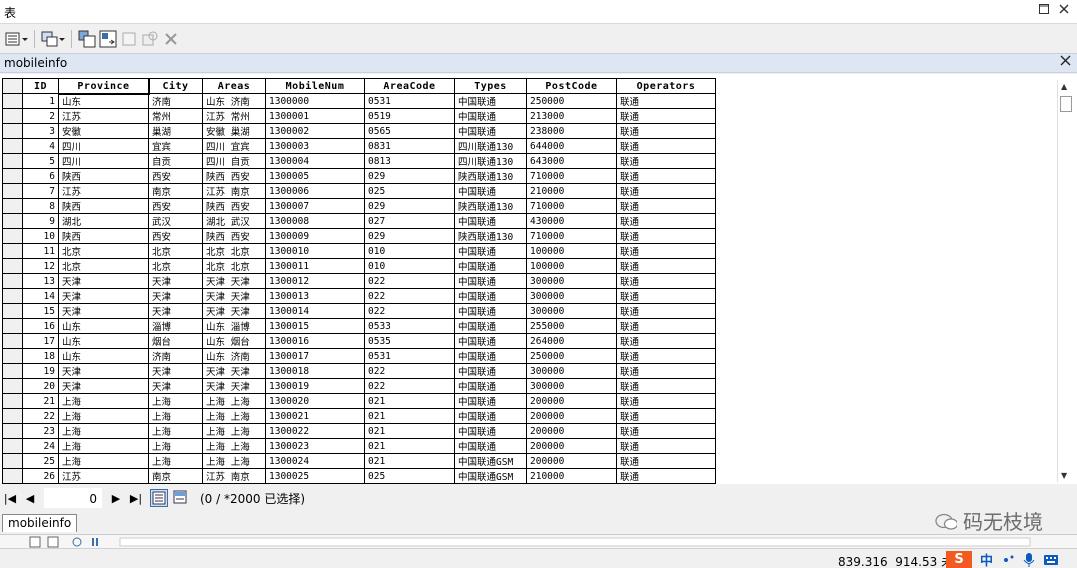  I want to click on cell-areacode: 0533, so click(409, 326).